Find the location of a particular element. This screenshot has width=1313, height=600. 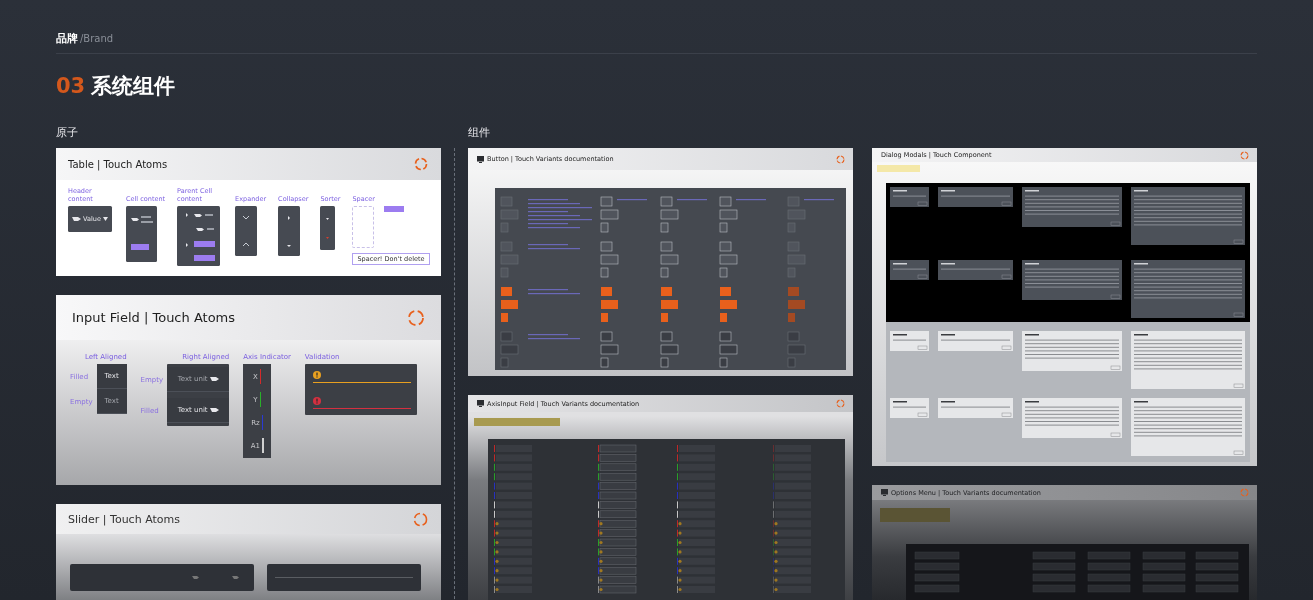

section-number: 03 is located at coordinates (71, 86).